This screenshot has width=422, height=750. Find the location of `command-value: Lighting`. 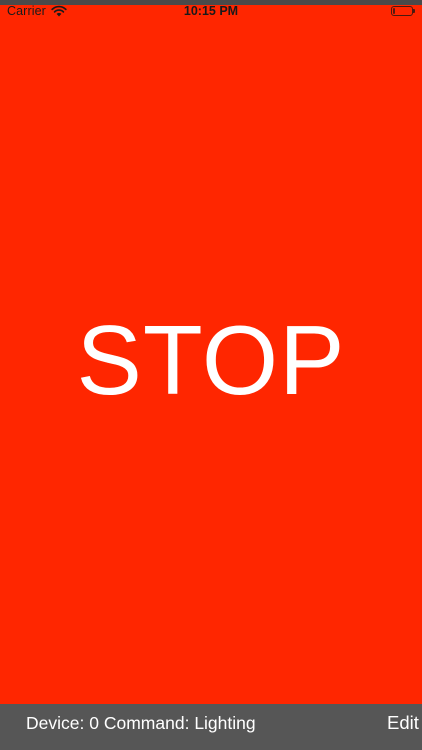

command-value: Lighting is located at coordinates (225, 723).